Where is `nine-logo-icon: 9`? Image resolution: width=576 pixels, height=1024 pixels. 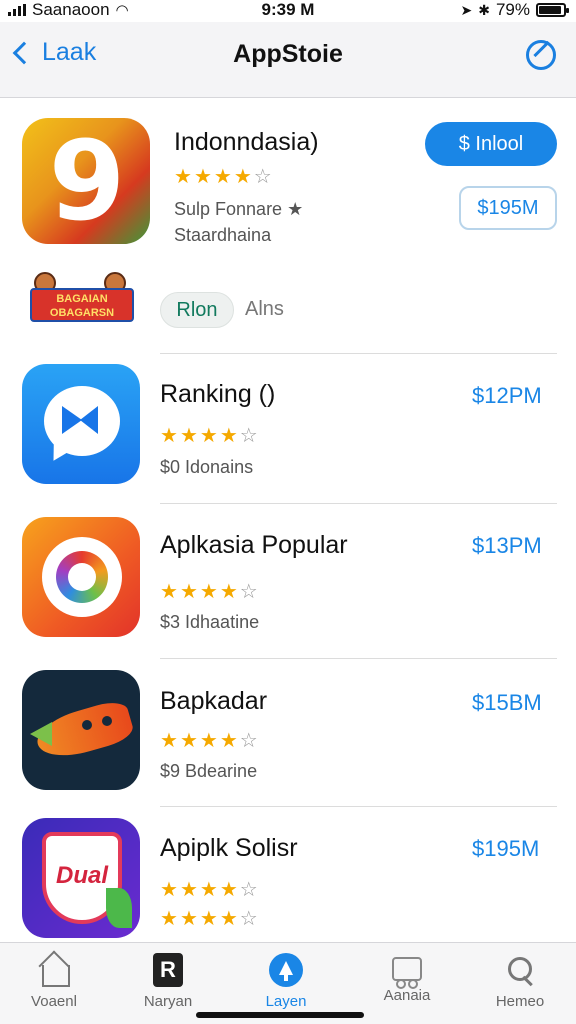
nine-logo-icon: 9 is located at coordinates (87, 181).